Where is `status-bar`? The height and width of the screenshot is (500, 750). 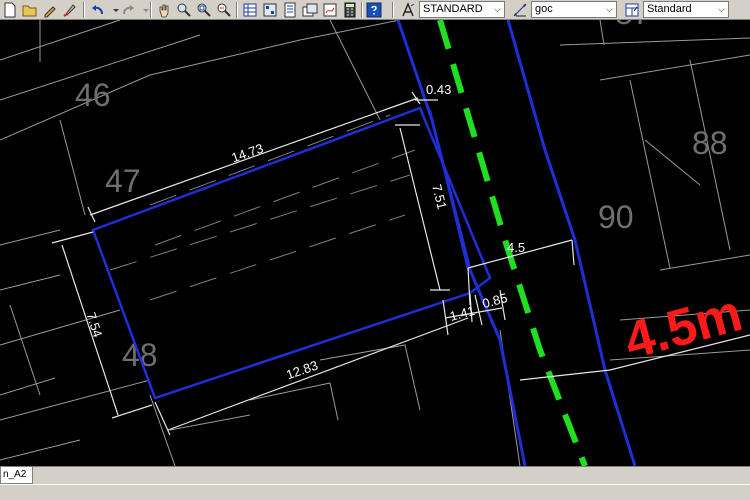 status-bar is located at coordinates (375, 492).